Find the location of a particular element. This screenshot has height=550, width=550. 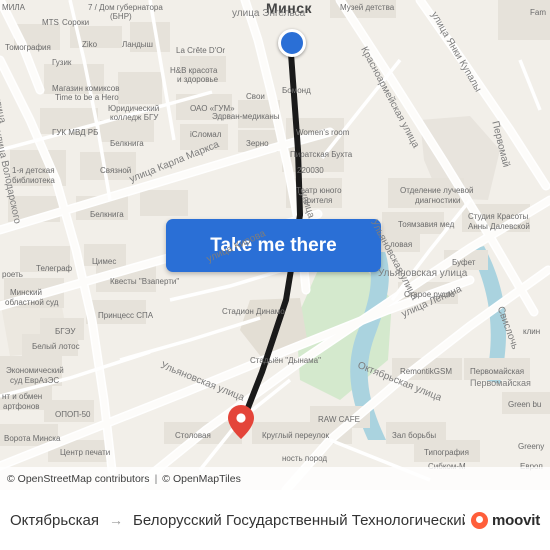

map-poi-label: Ландыш is located at coordinates (137, 44).